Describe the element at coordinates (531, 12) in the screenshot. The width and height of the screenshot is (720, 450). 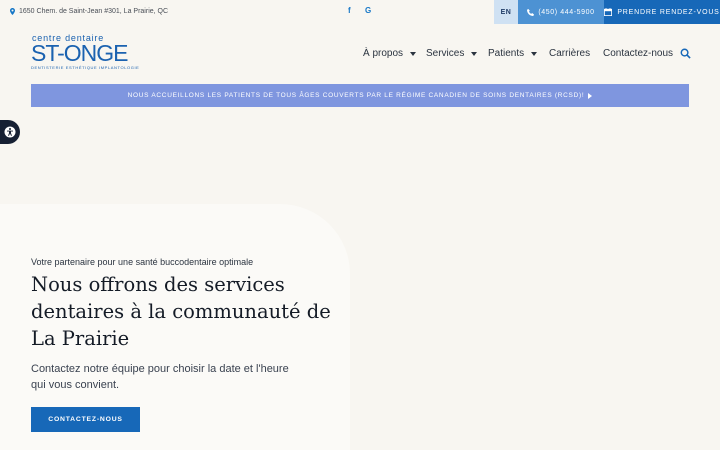
I see `phone-icon` at that location.